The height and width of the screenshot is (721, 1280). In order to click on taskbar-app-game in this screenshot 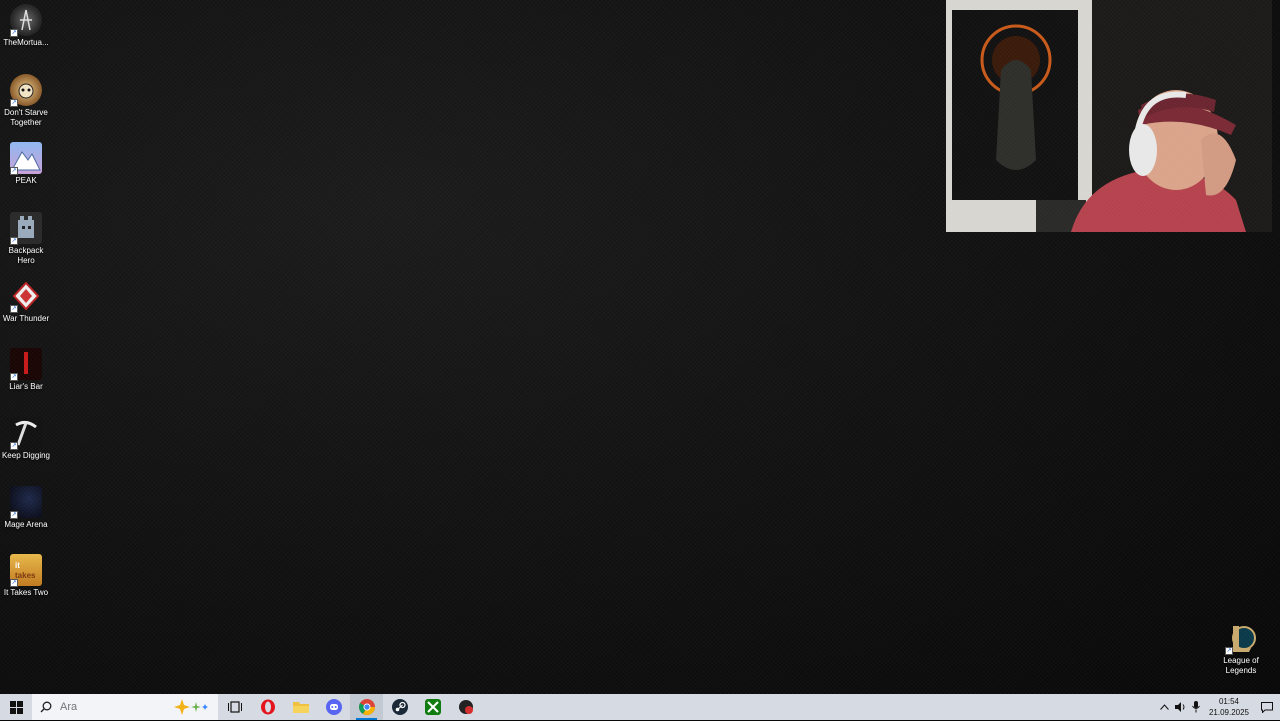, I will do `click(465, 707)`.